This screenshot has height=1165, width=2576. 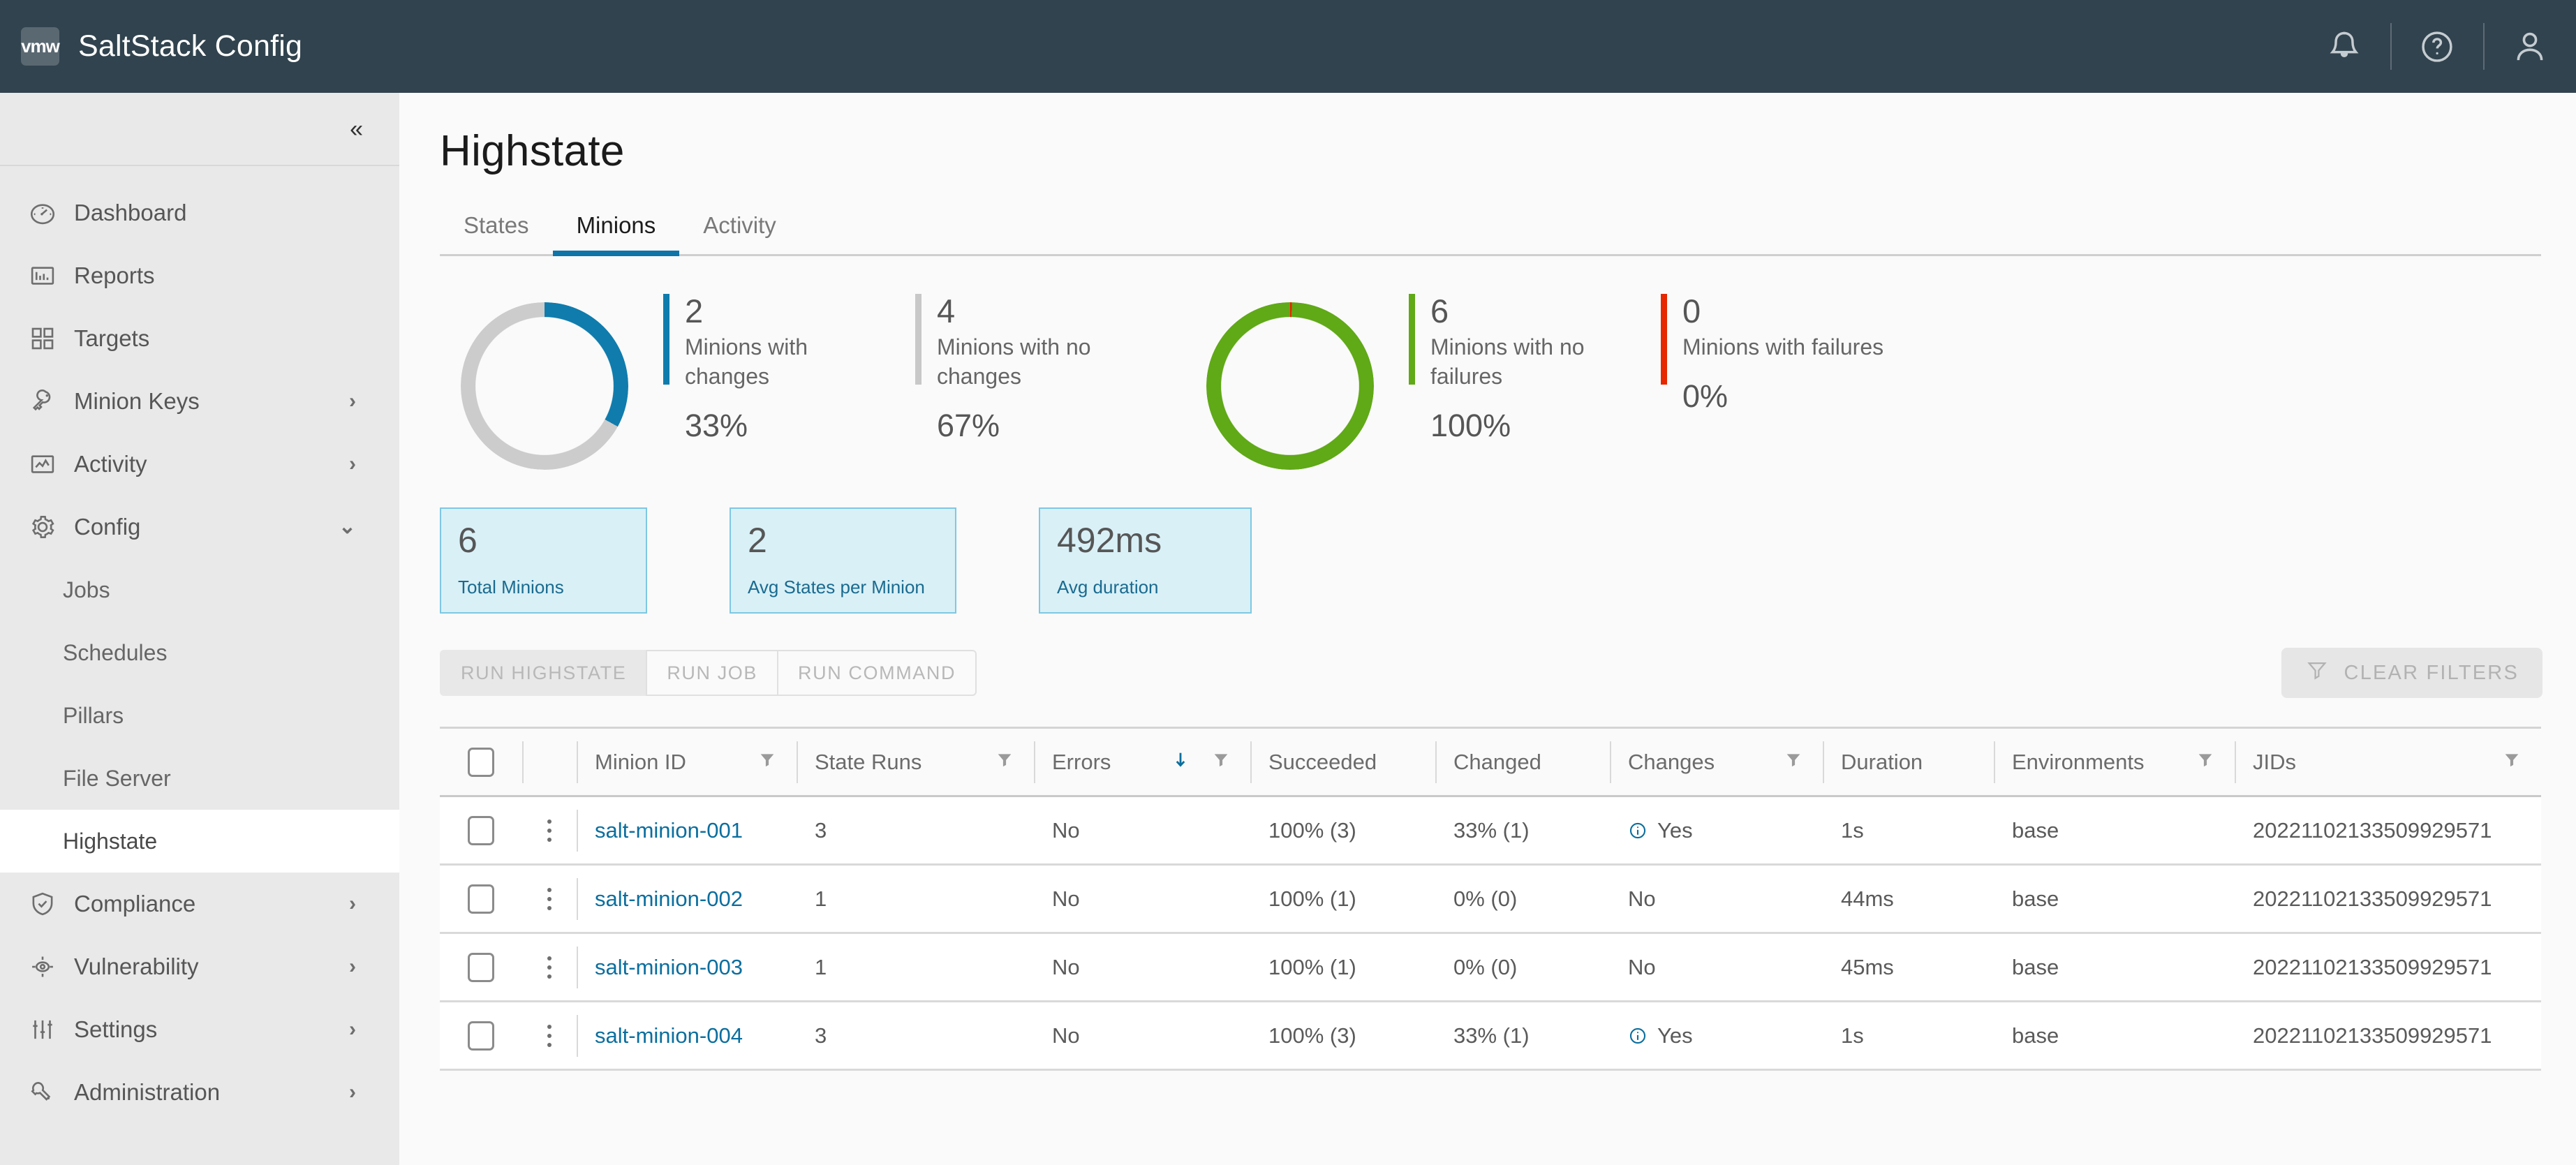 What do you see at coordinates (1522, 762) in the screenshot?
I see `column-header-changed: Changed` at bounding box center [1522, 762].